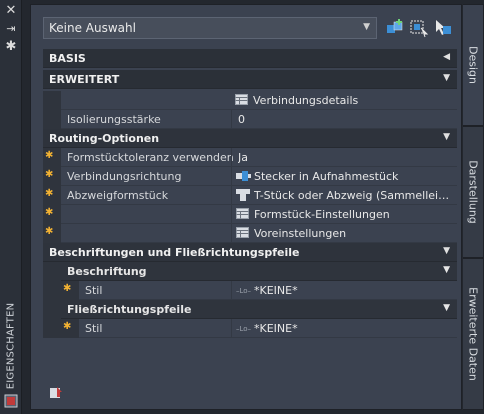  What do you see at coordinates (124, 176) in the screenshot?
I see `prop-label: Verbindungsrichtung` at bounding box center [124, 176].